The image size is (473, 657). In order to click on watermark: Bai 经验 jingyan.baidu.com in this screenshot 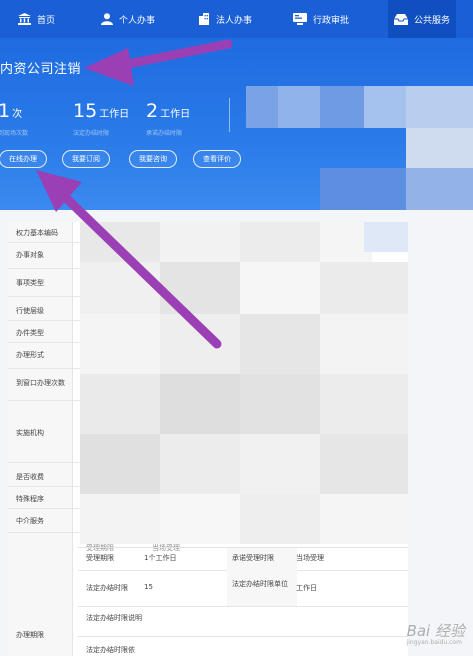, I will do `click(436, 633)`.